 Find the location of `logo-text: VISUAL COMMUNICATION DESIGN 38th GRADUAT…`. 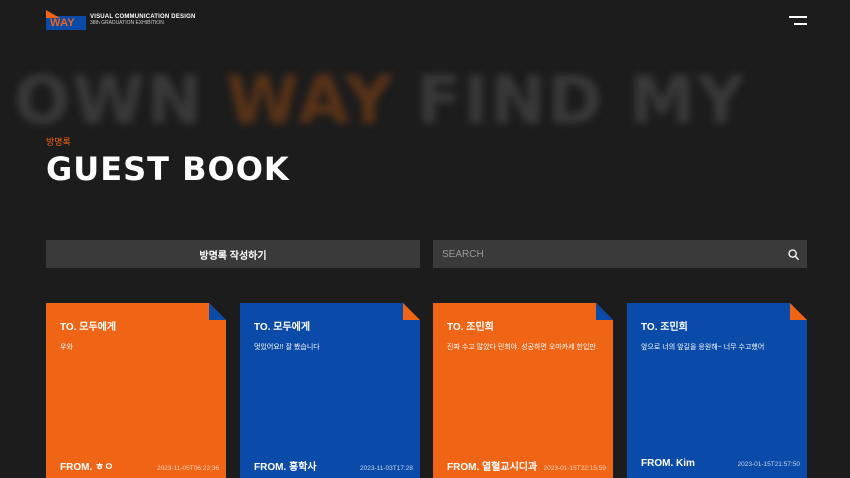

logo-text: VISUAL COMMUNICATION DESIGN 38th GRADUAT… is located at coordinates (143, 20).